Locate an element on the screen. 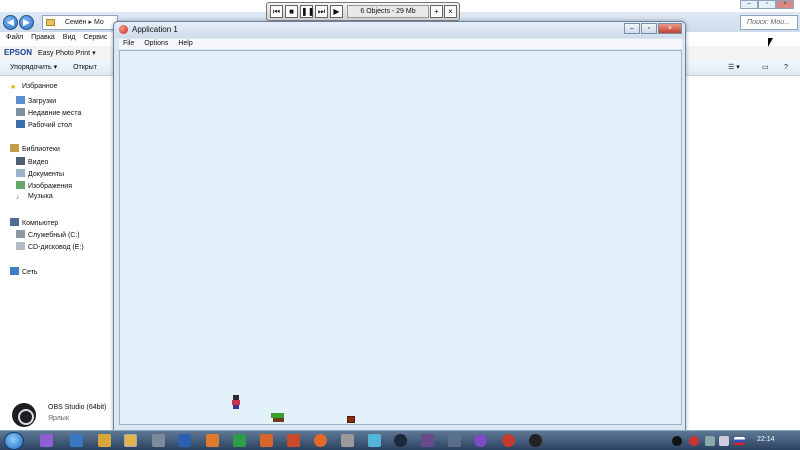 The width and height of the screenshot is (800, 450). view-options-icon: ☰ ▾ is located at coordinates (734, 68).